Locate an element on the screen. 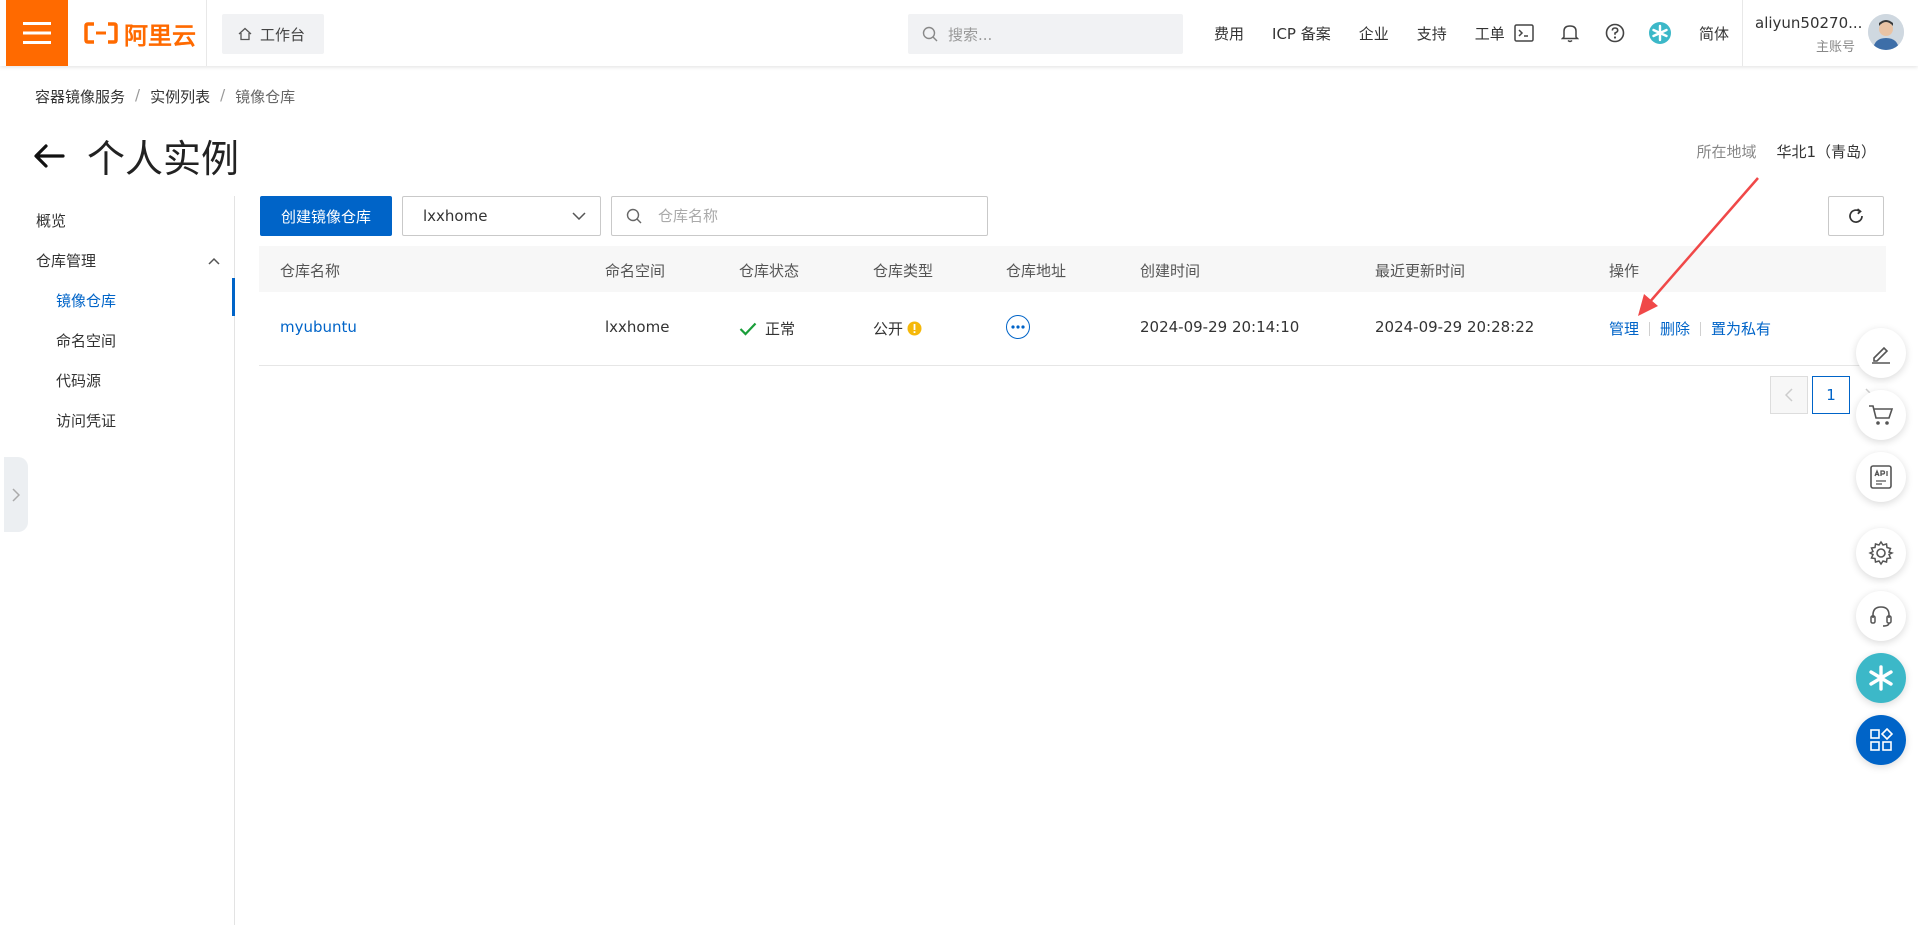  api-button is located at coordinates (1881, 477).